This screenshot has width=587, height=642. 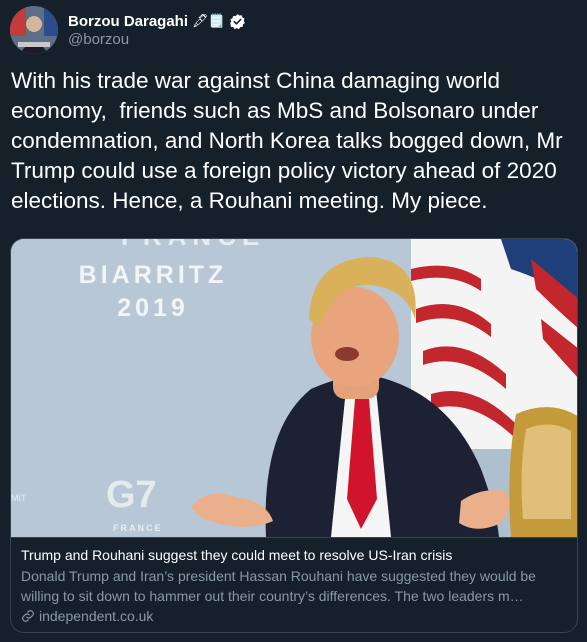 I want to click on author-display-name: Borzou Daragahi, so click(x=128, y=21).